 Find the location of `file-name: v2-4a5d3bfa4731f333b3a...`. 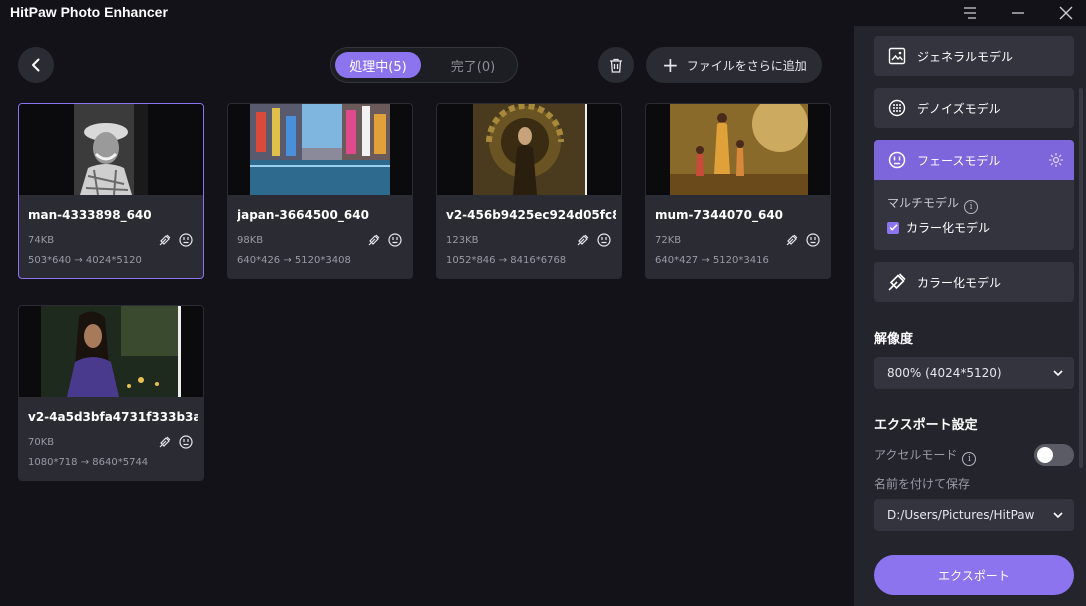

file-name: v2-4a5d3bfa4731f333b3a... is located at coordinates (113, 417).